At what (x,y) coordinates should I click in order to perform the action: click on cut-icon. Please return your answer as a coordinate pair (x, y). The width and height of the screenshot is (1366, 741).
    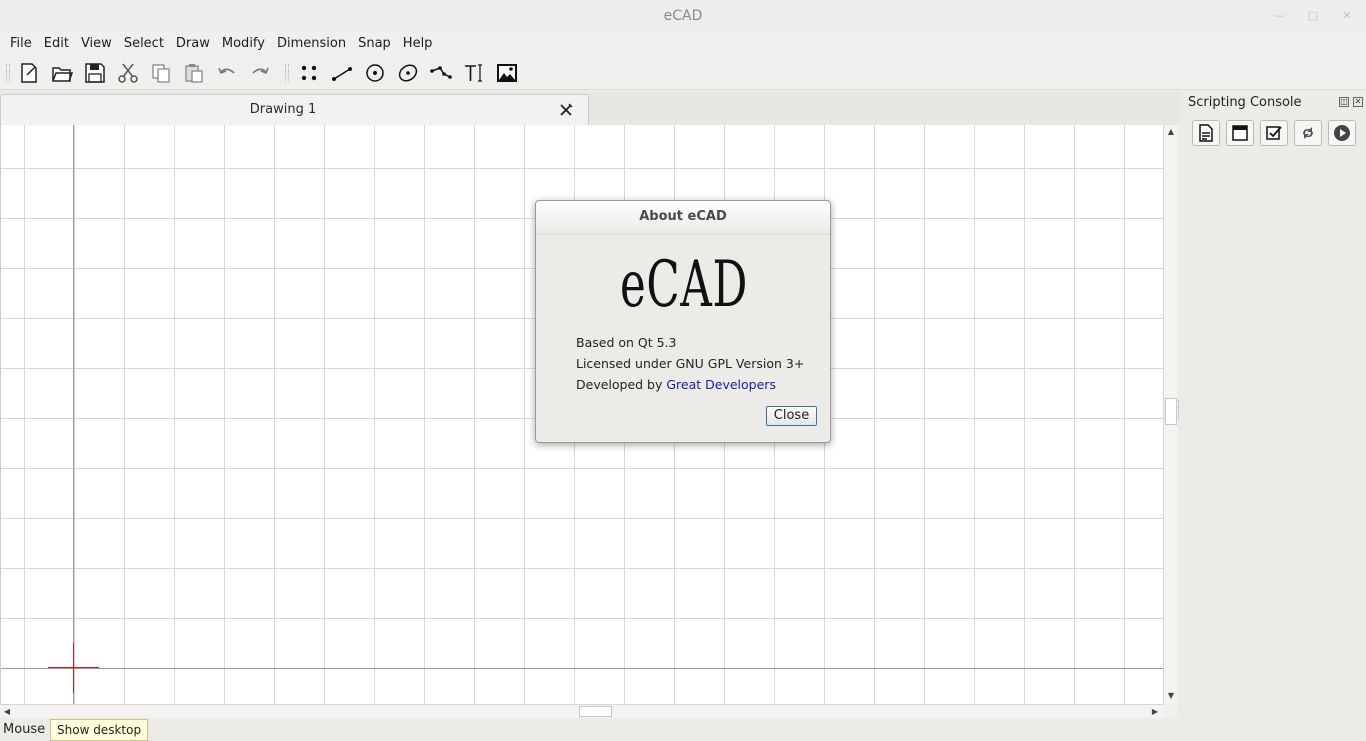
    Looking at the image, I should click on (128, 73).